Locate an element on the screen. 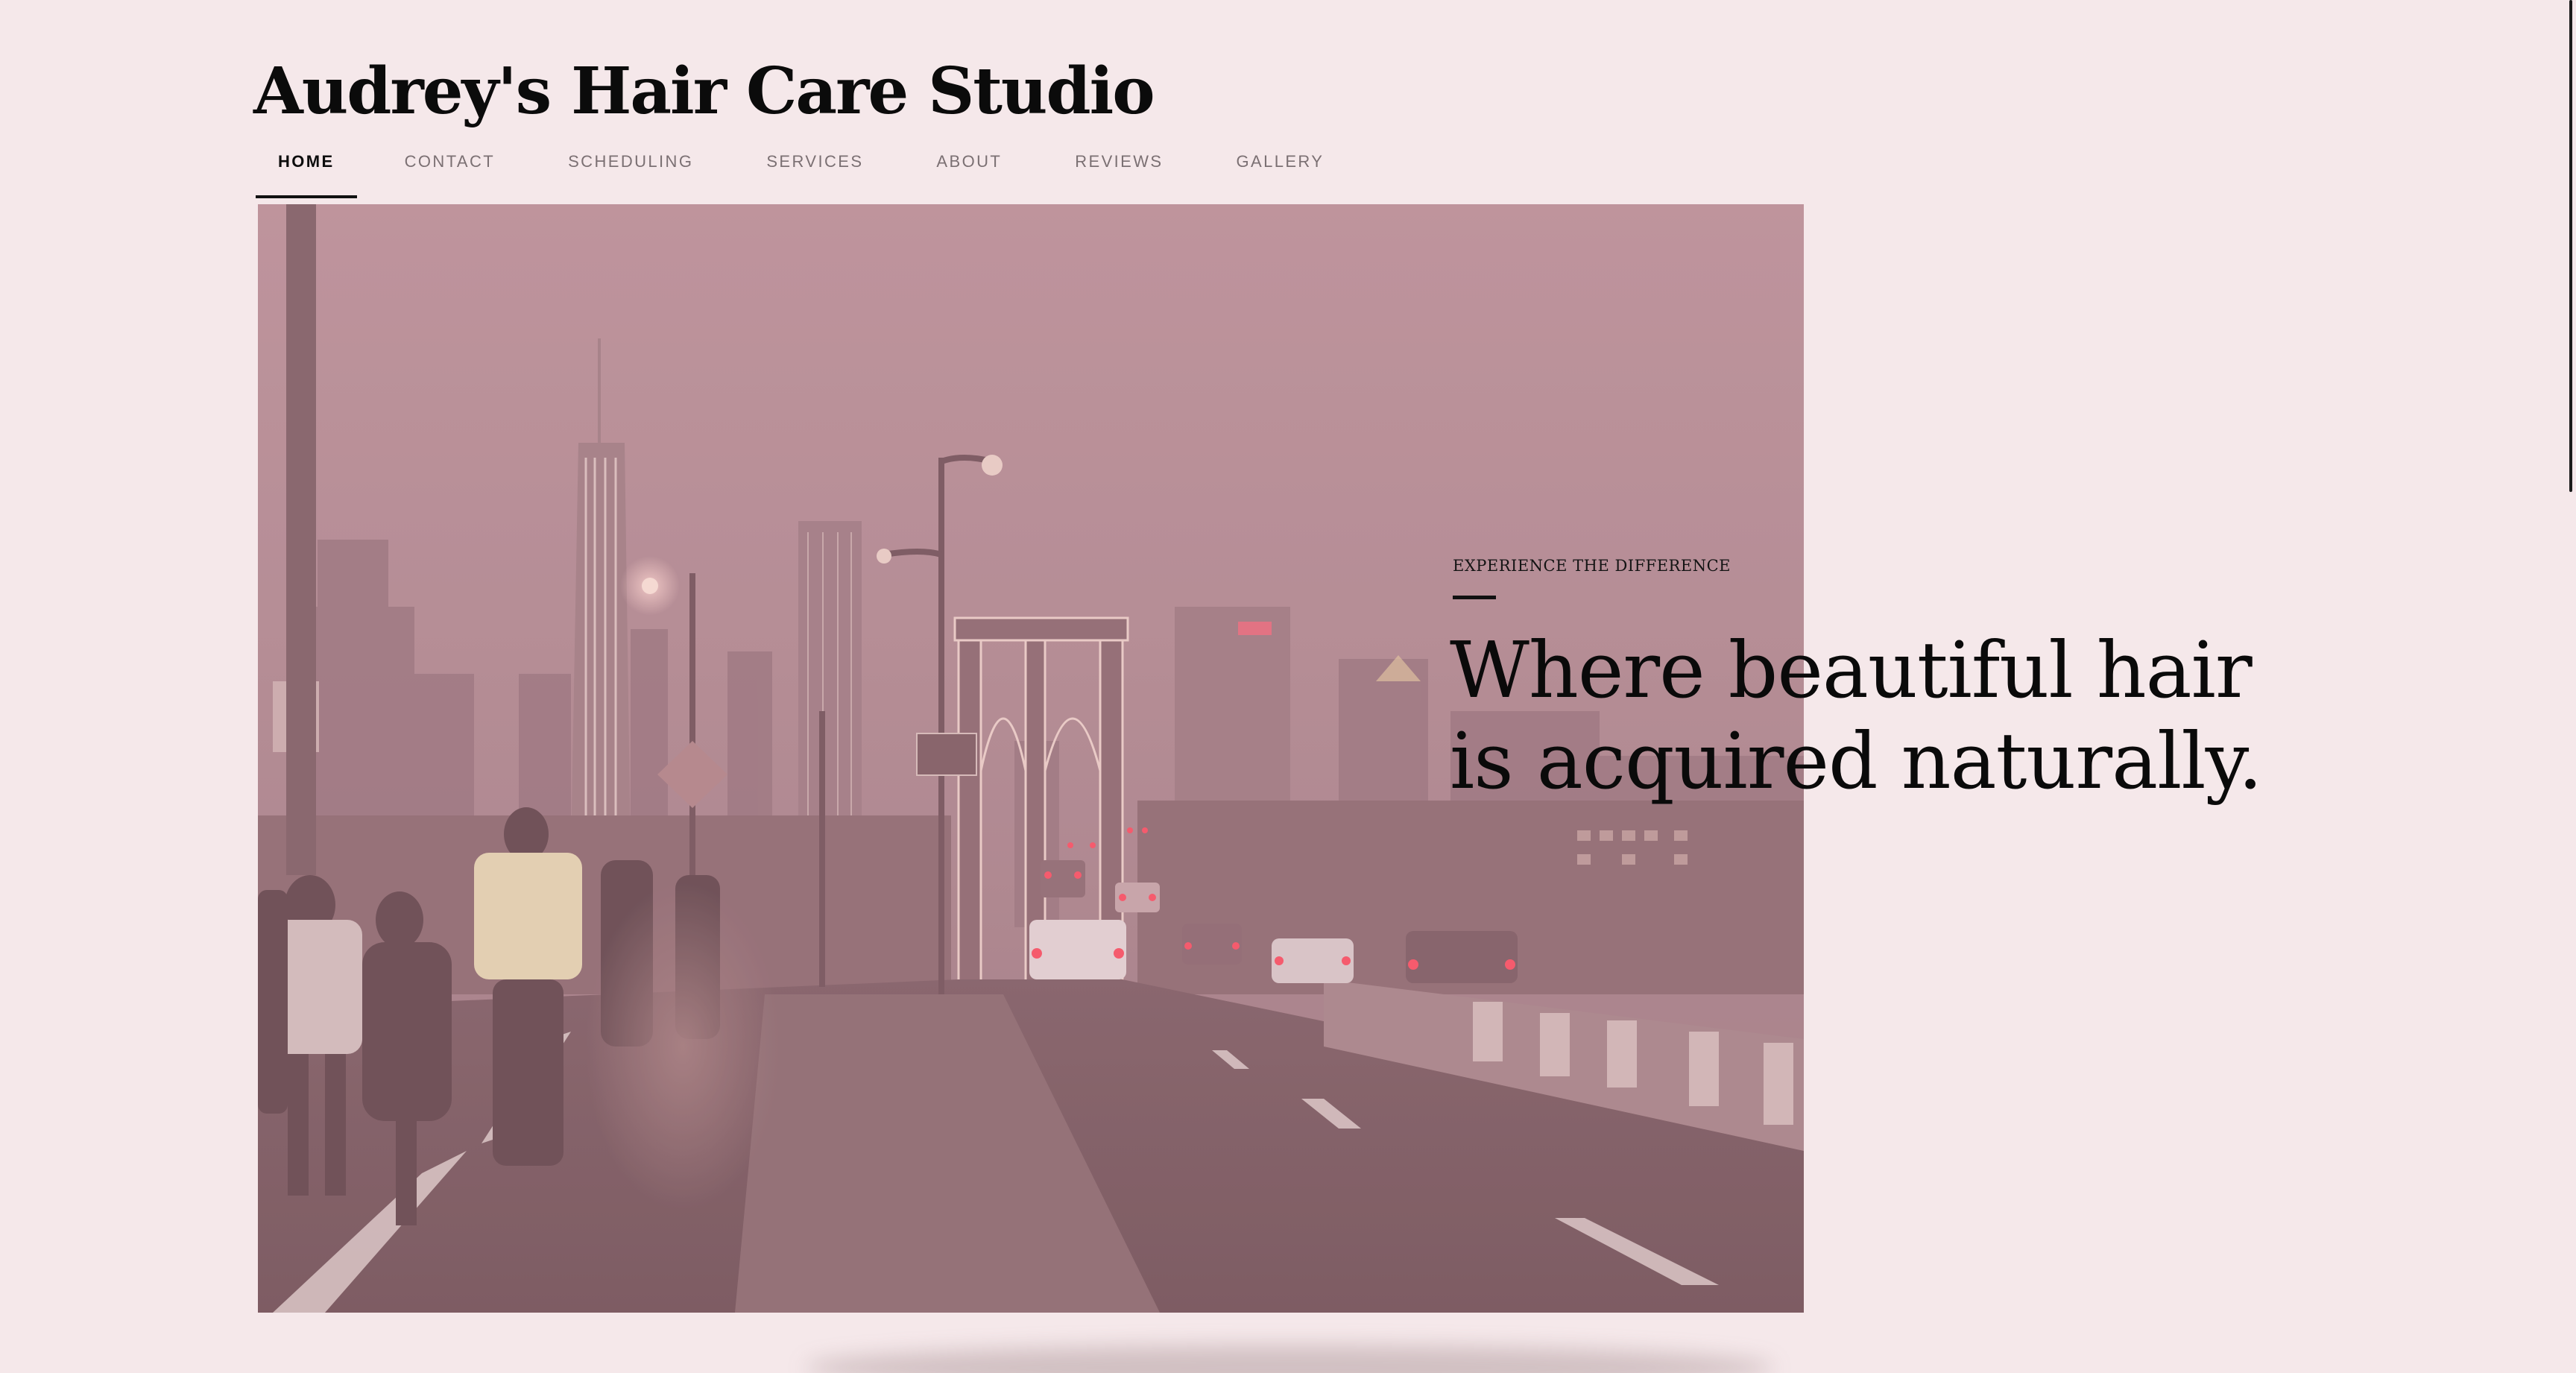  nav-gallery: GALLERY is located at coordinates (1279, 170).